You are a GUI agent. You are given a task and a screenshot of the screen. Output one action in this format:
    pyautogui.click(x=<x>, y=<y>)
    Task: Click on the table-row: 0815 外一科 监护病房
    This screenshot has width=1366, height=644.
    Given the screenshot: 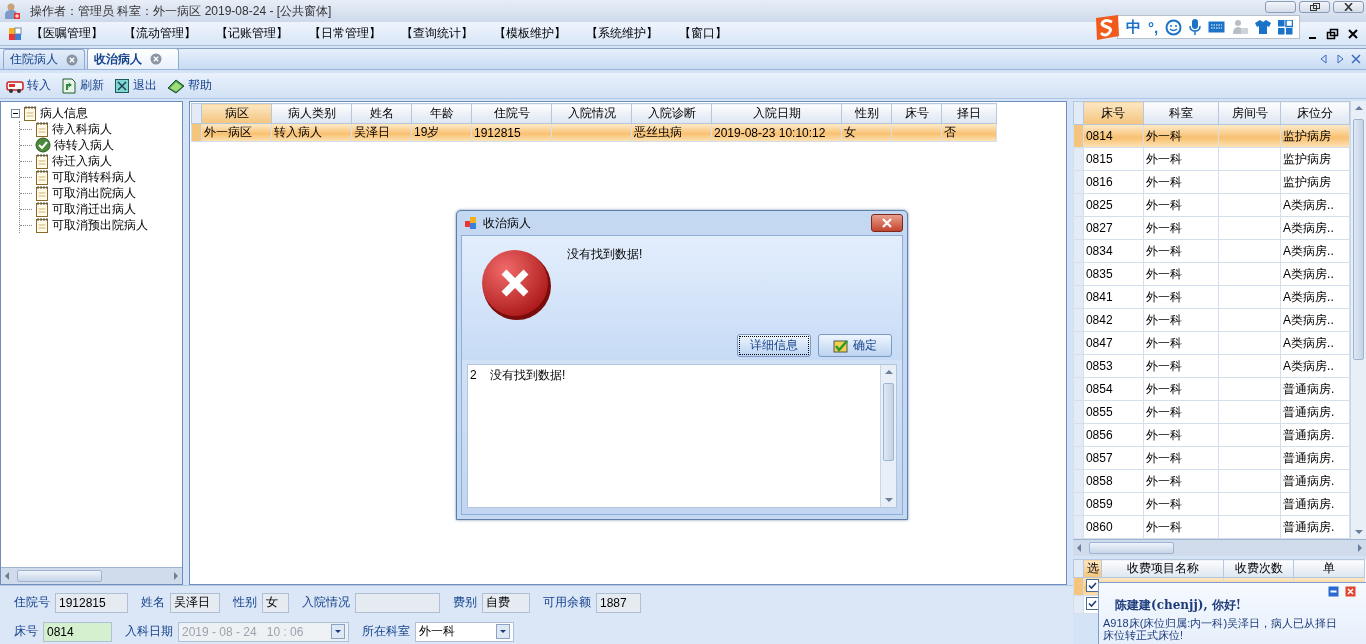 What is the action you would take?
    pyautogui.click(x=1211, y=159)
    